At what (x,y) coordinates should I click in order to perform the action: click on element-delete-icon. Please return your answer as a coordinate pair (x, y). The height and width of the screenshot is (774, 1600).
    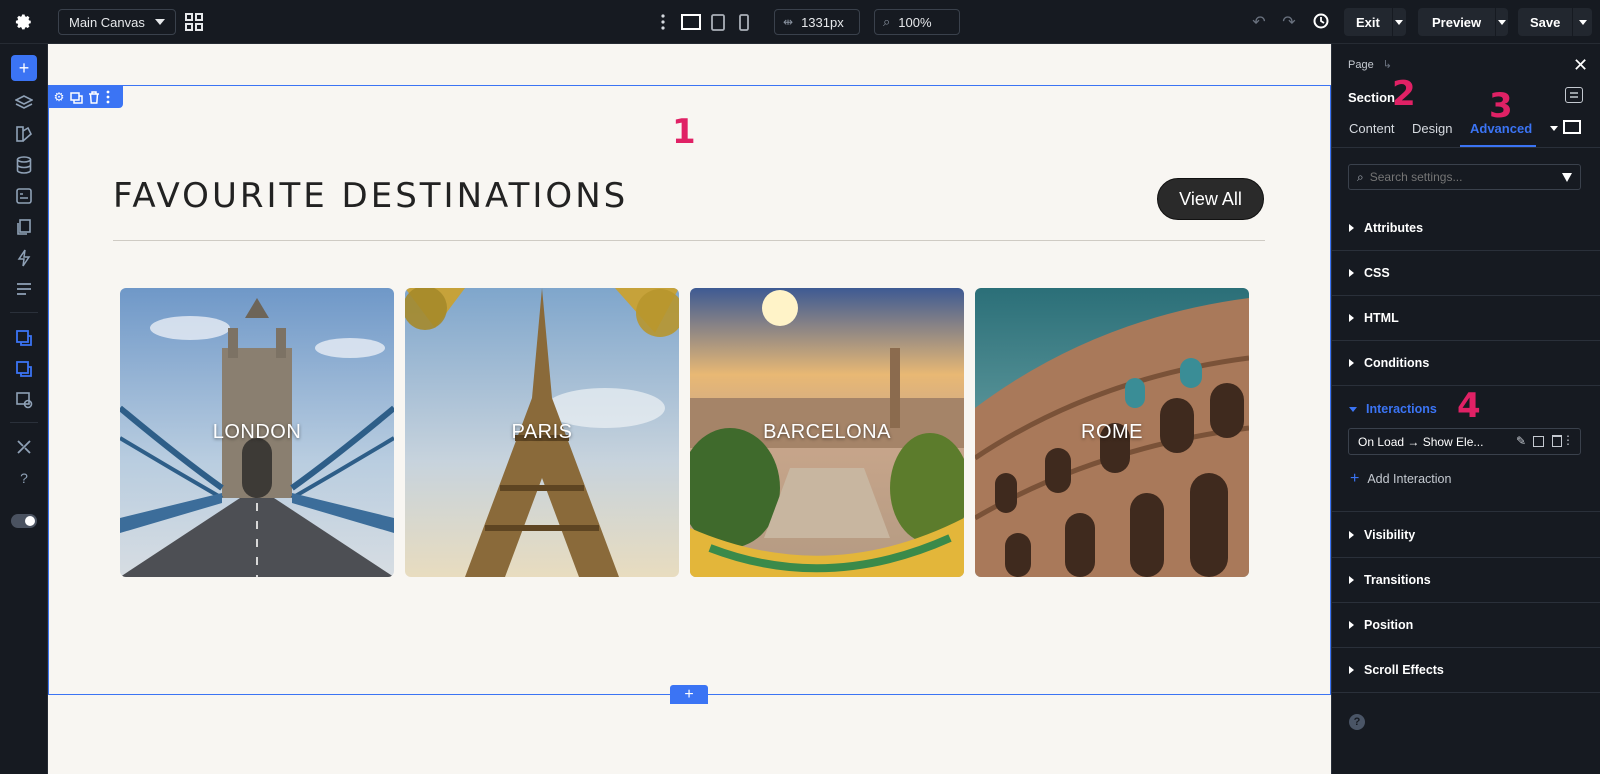
    Looking at the image, I should click on (95, 97).